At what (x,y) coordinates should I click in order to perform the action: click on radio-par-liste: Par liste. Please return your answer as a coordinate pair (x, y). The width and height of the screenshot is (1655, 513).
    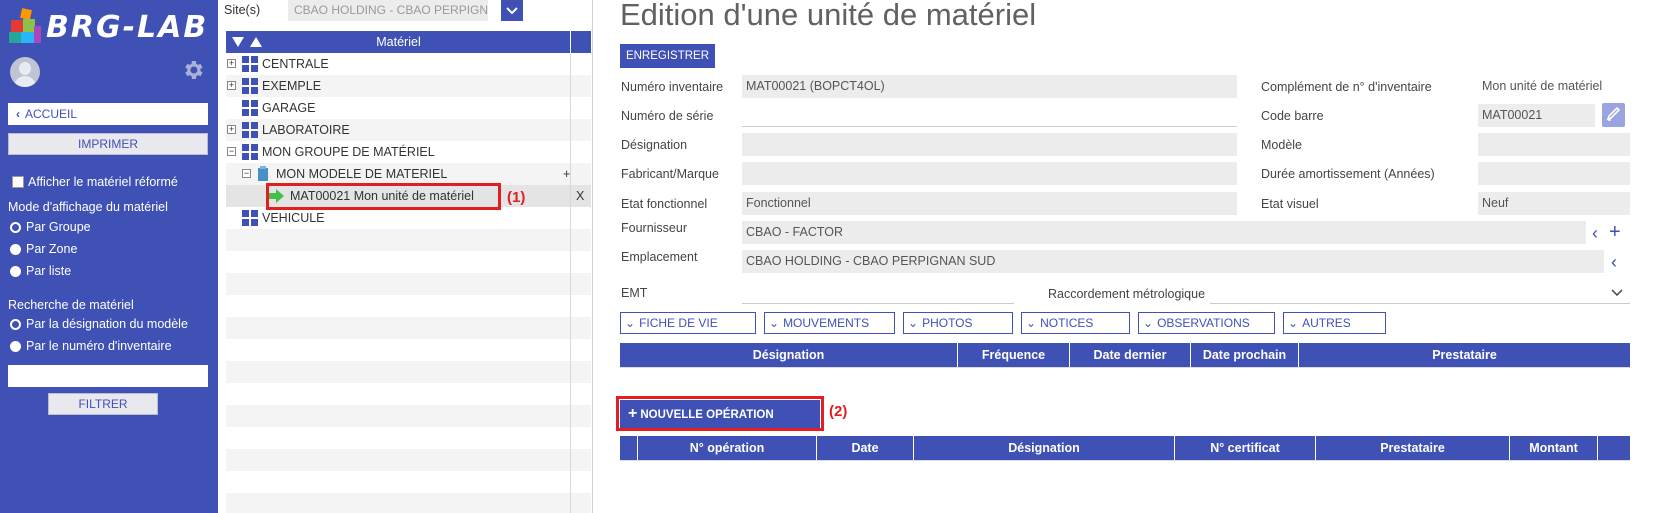
    Looking at the image, I should click on (40, 271).